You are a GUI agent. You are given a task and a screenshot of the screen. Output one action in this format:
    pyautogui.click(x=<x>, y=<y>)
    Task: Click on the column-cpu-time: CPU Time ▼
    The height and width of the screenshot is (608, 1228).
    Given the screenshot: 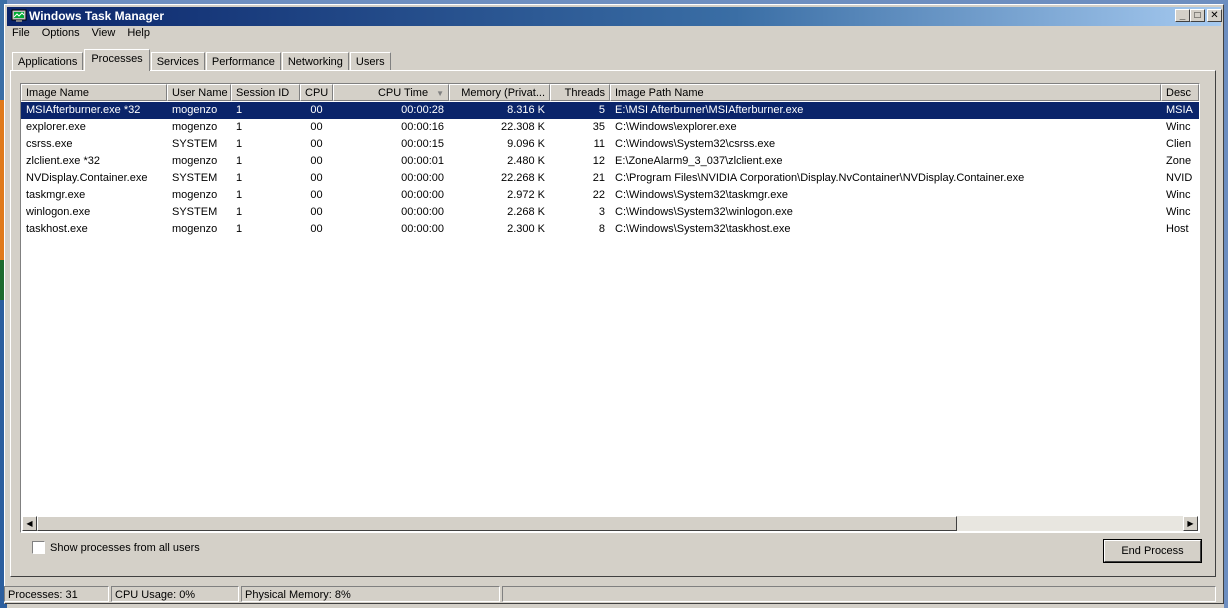 What is the action you would take?
    pyautogui.click(x=391, y=92)
    